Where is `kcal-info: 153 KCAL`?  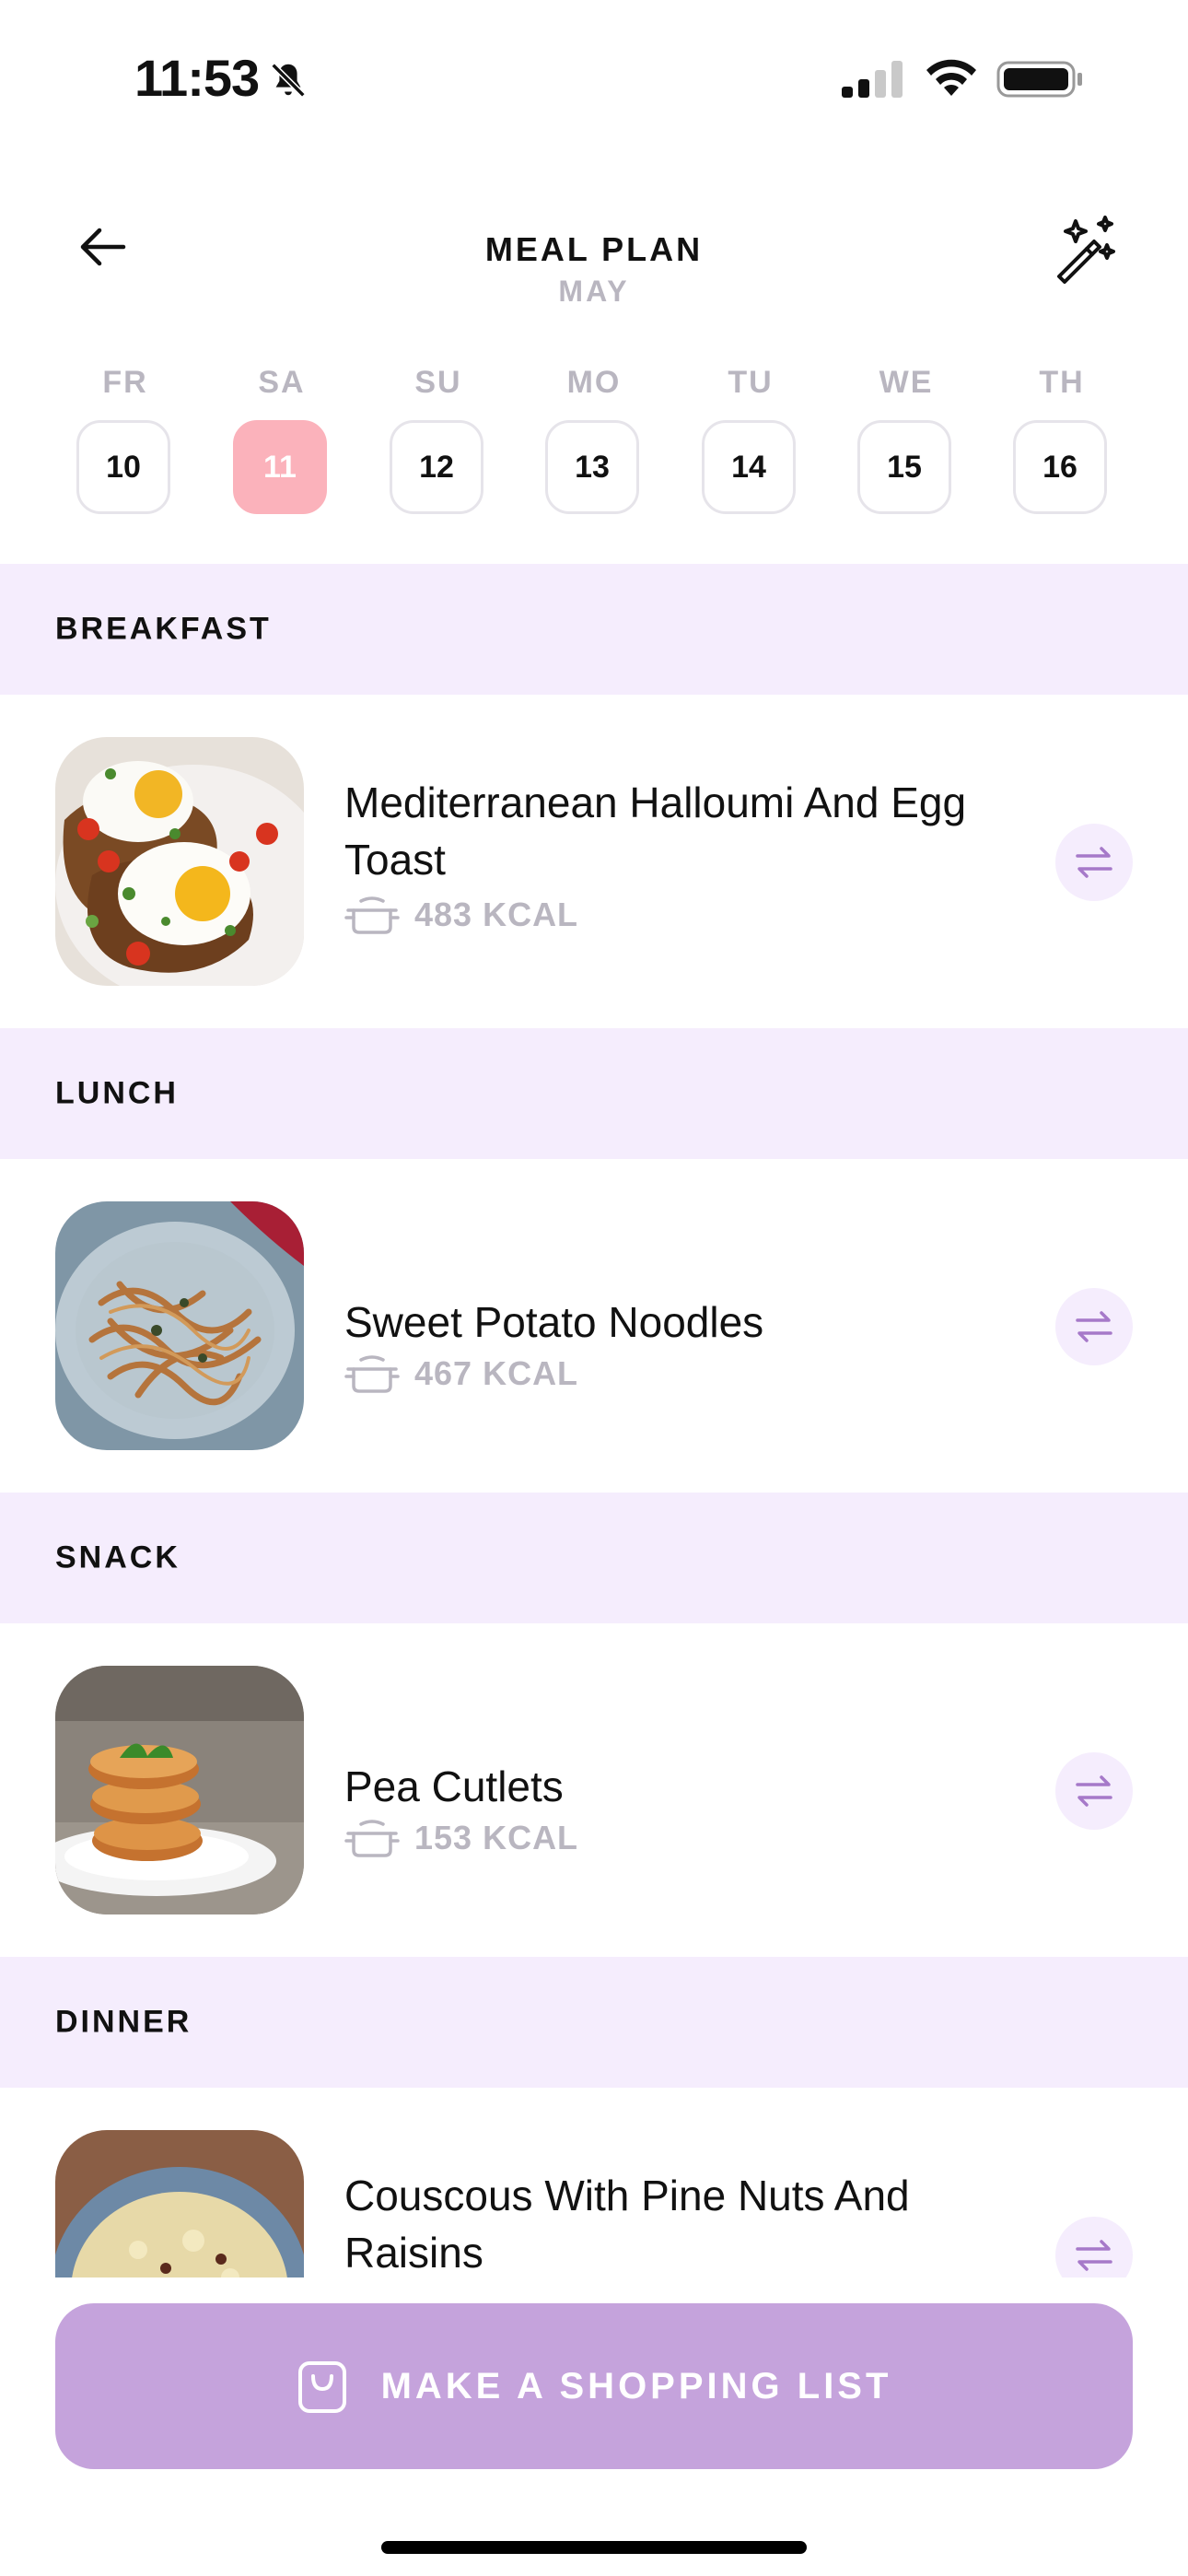
kcal-info: 153 KCAL is located at coordinates (461, 1838).